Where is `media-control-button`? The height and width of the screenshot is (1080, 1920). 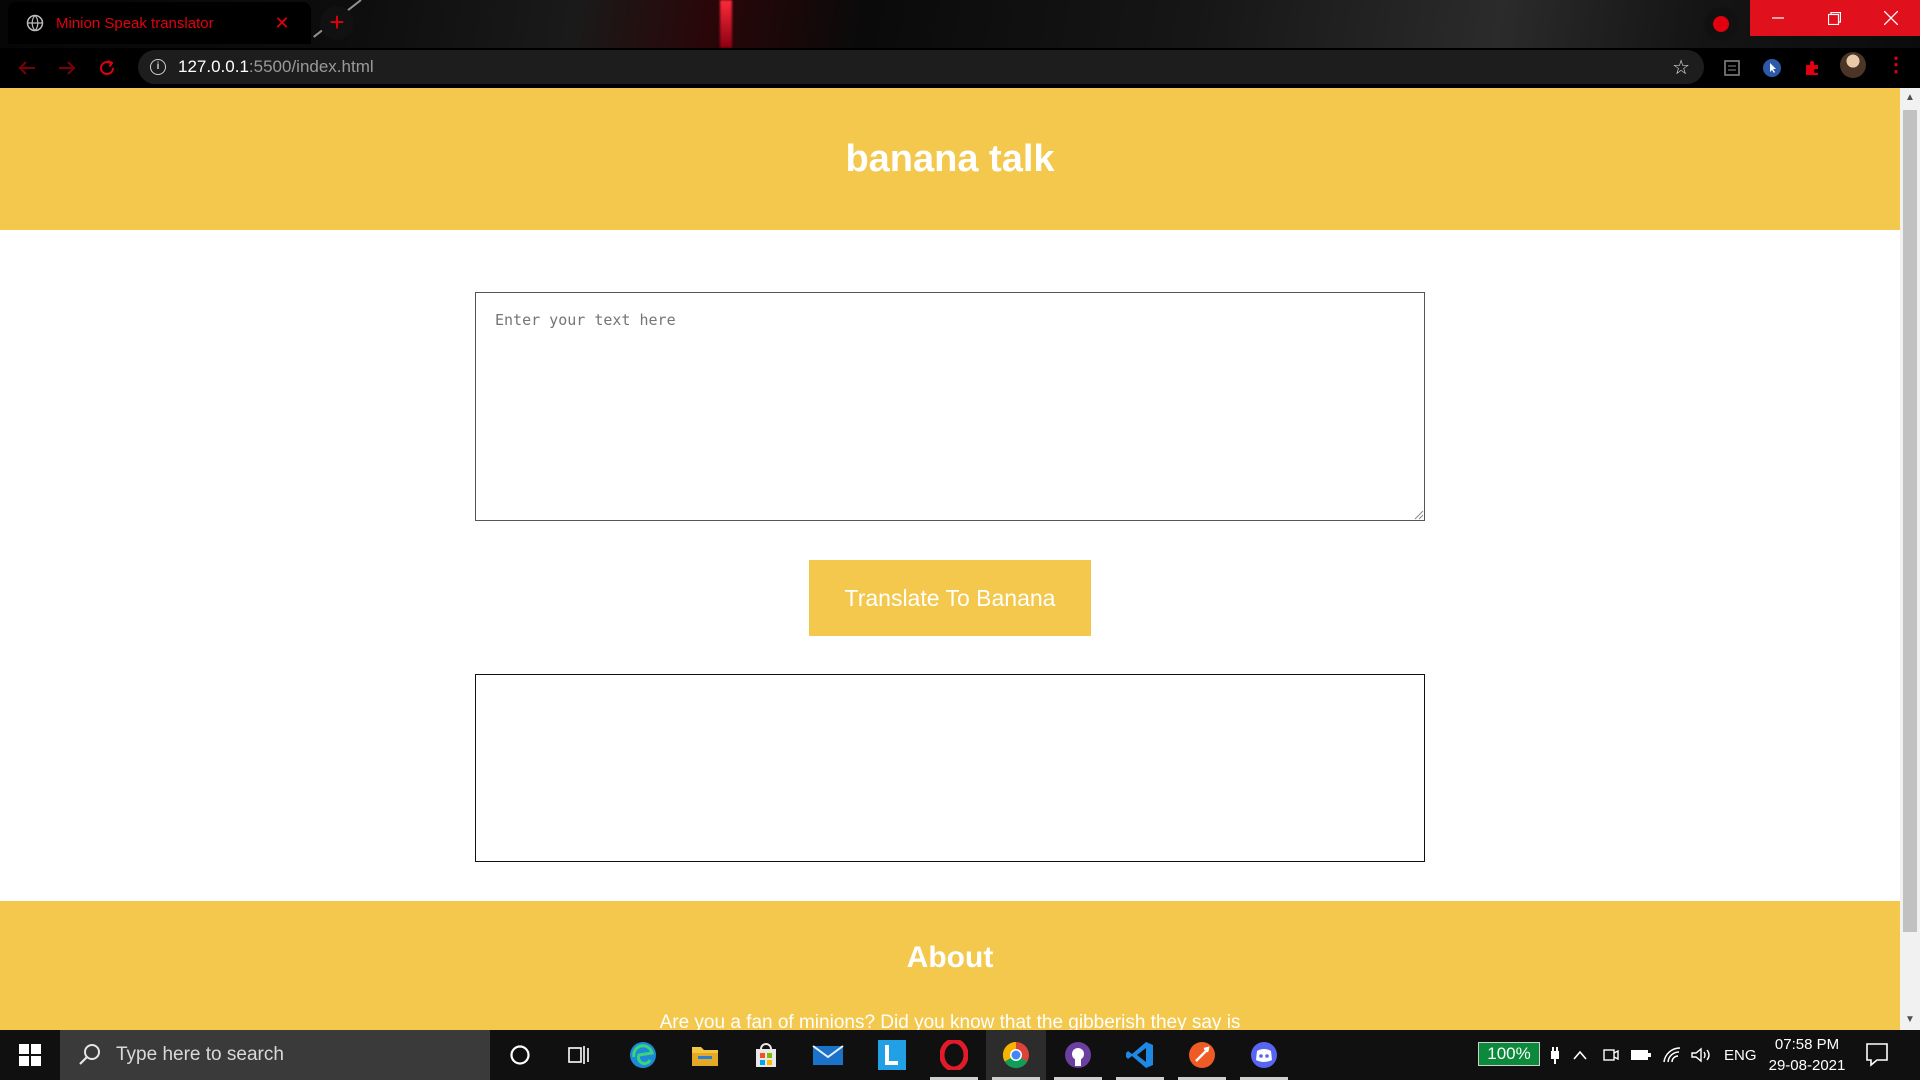 media-control-button is located at coordinates (1721, 24).